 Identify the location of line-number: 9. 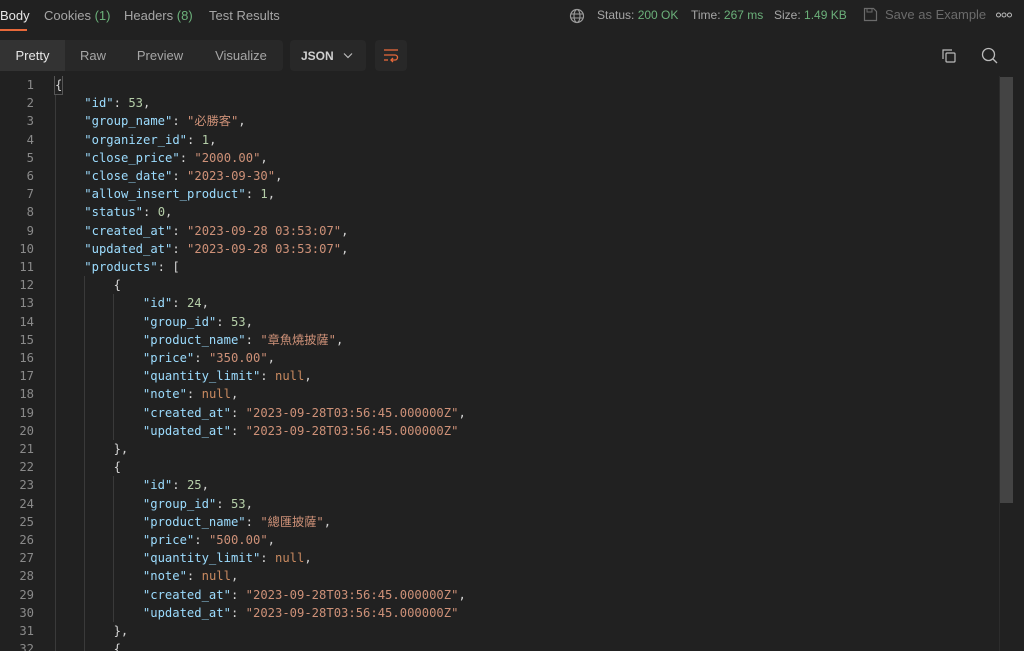
(30, 230).